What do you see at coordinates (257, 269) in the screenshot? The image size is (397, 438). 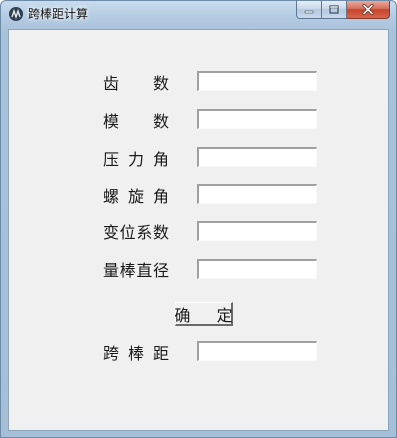 I see `pin-diameter-input` at bounding box center [257, 269].